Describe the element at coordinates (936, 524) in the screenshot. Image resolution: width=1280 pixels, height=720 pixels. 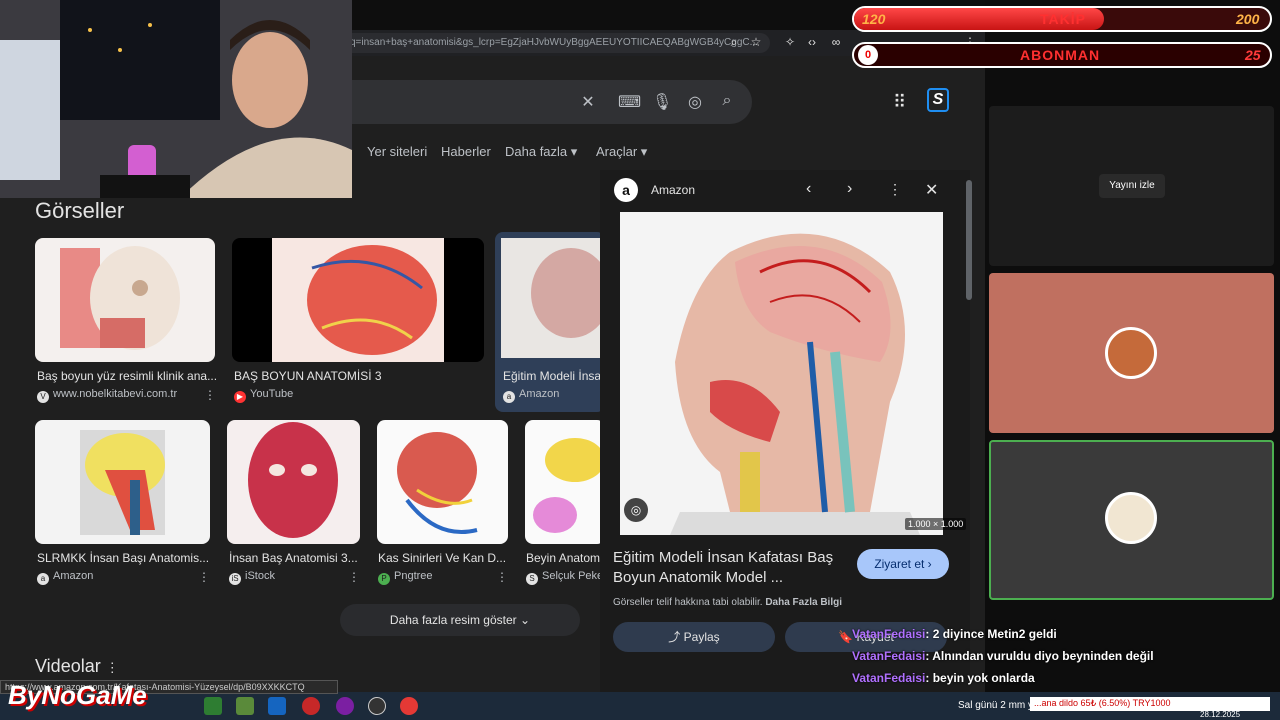
I see `image-dimensions: 1.000 × 1.000` at that location.